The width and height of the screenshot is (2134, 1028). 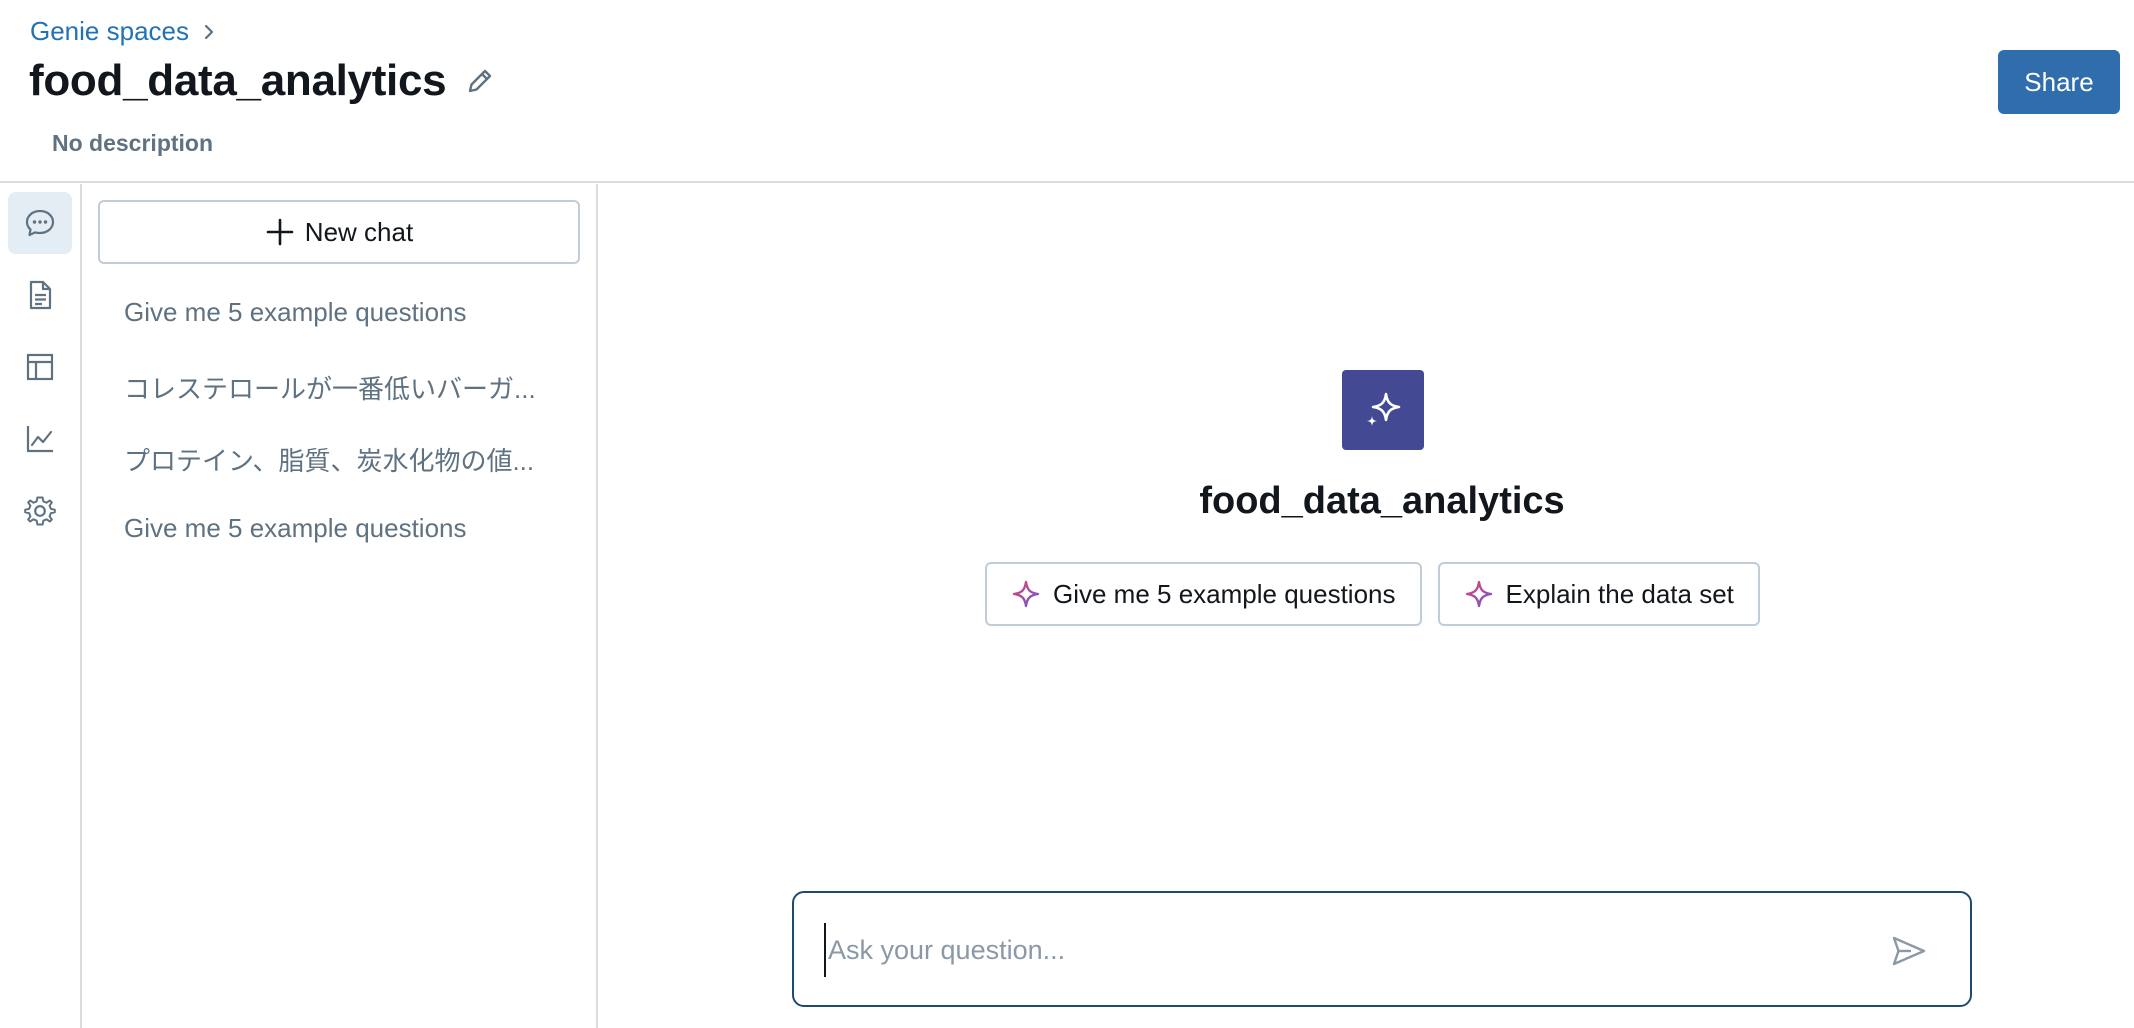 I want to click on page-title: food_data_analytics, so click(x=238, y=80).